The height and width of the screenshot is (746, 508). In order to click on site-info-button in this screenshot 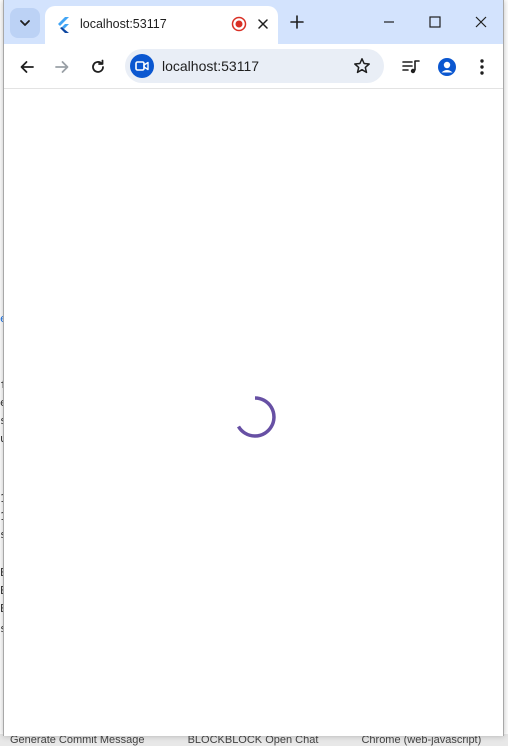, I will do `click(142, 66)`.